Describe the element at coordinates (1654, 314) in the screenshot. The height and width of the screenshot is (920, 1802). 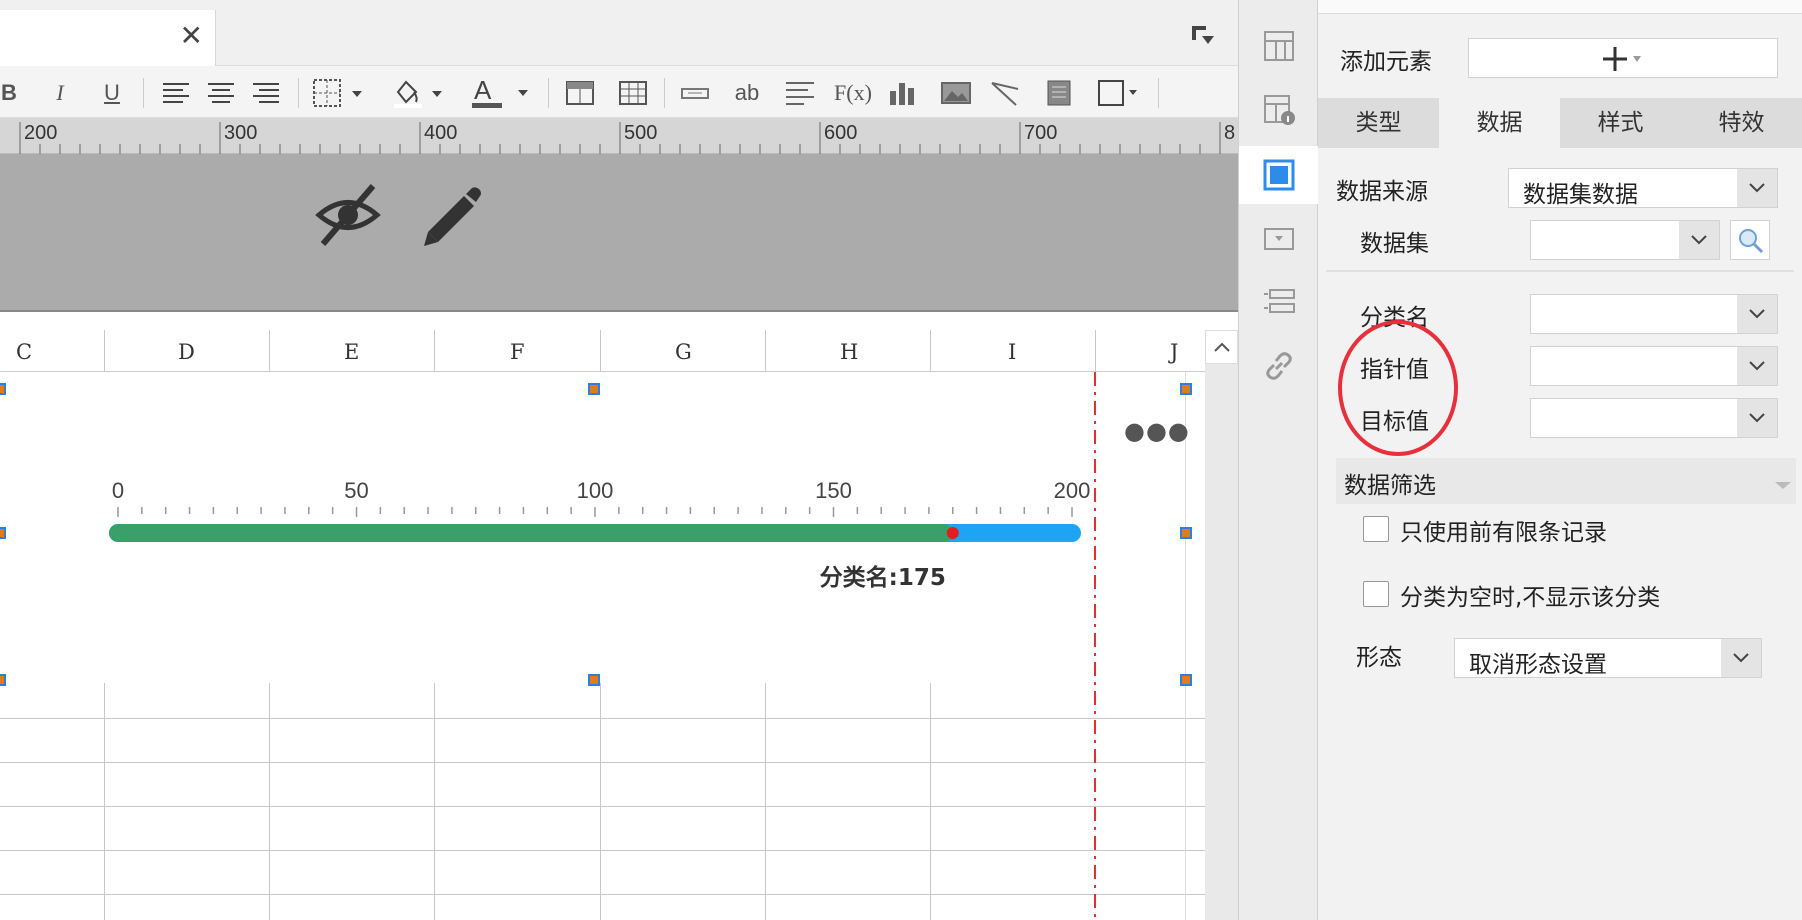
I see `category-select` at that location.